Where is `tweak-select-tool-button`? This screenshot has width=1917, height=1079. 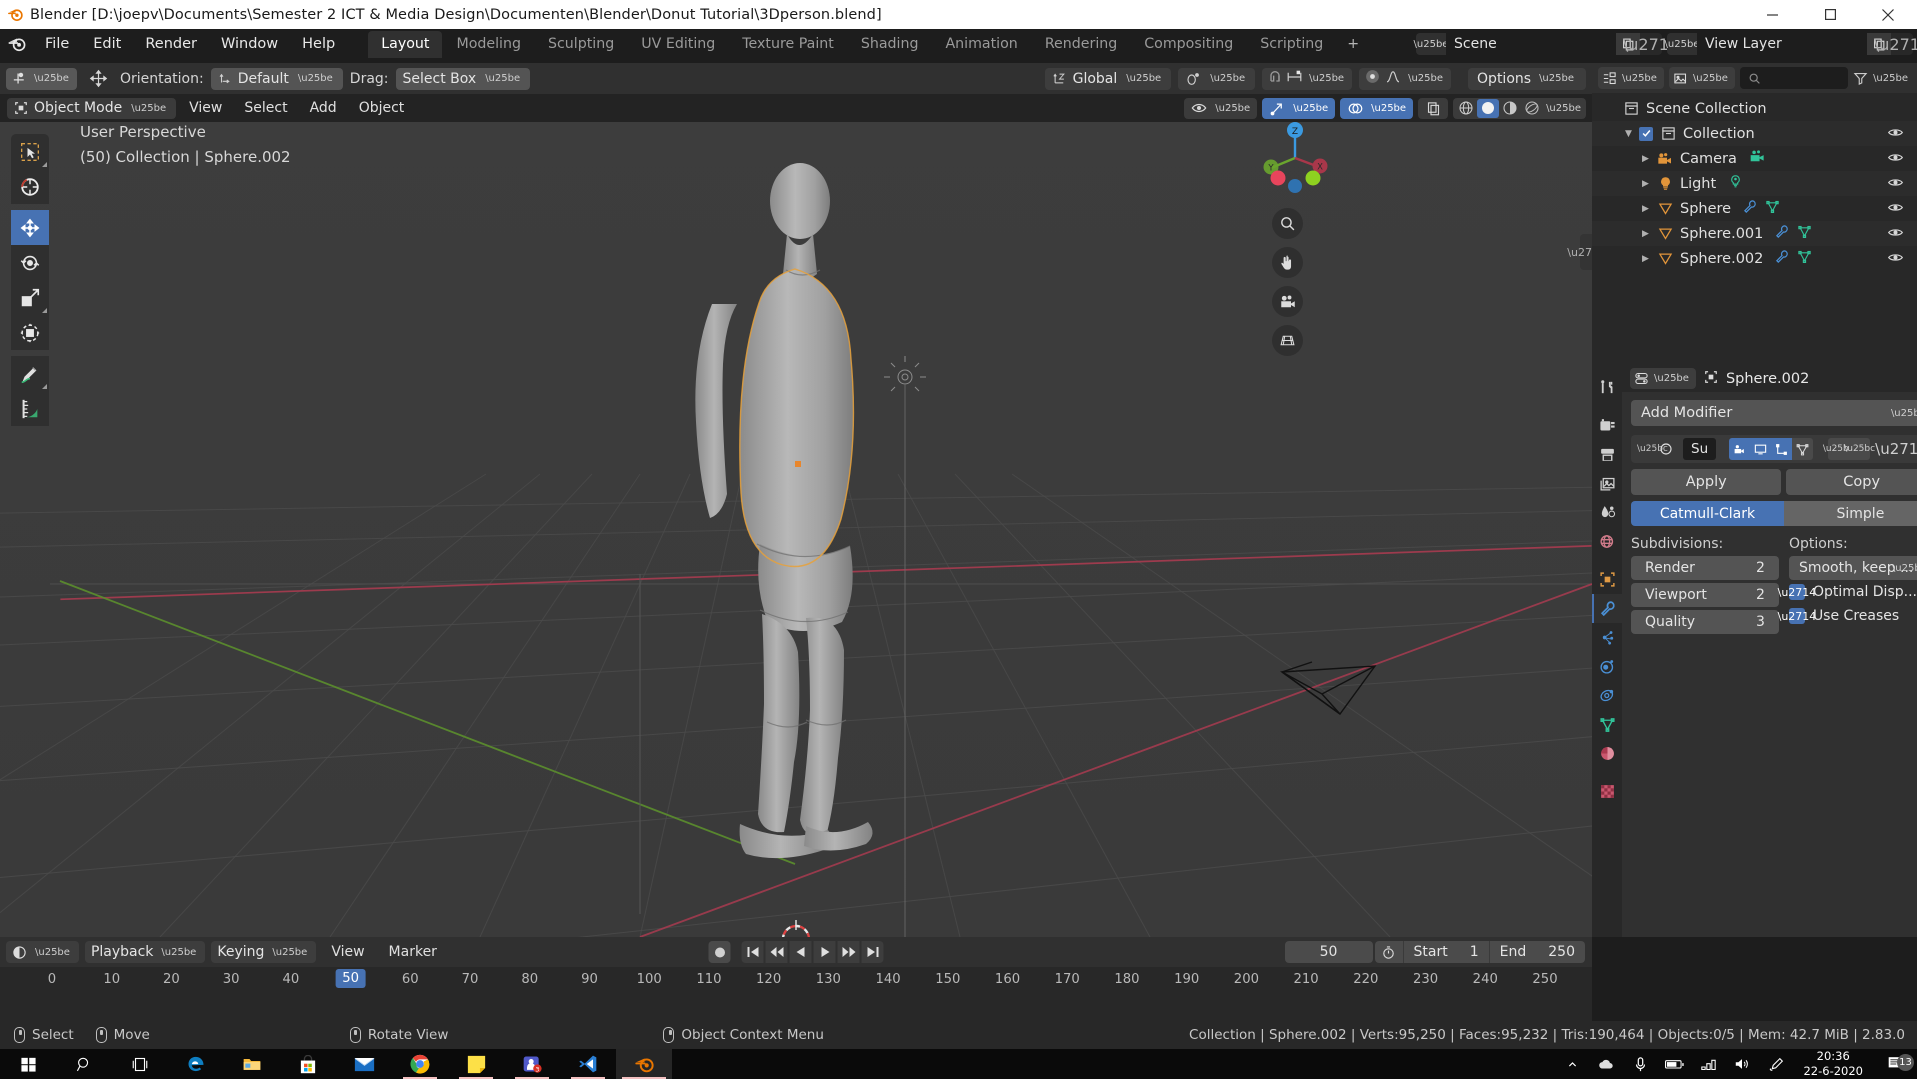
tweak-select-tool-button is located at coordinates (30, 151).